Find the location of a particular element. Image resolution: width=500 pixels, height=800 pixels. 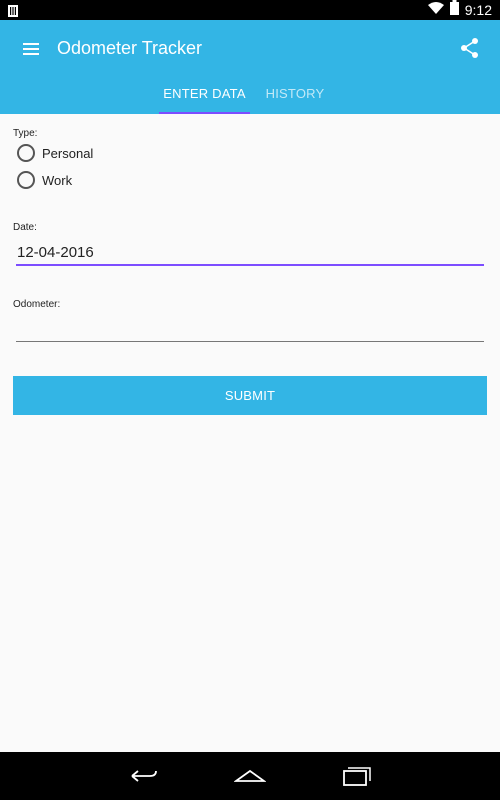

menu-icon is located at coordinates (32, 49).